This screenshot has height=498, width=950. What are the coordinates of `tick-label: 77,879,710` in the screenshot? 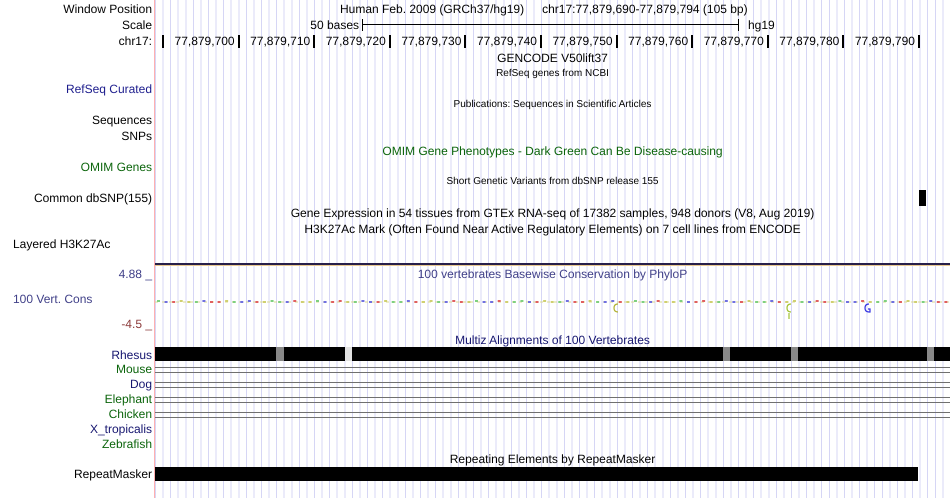 It's located at (278, 41).